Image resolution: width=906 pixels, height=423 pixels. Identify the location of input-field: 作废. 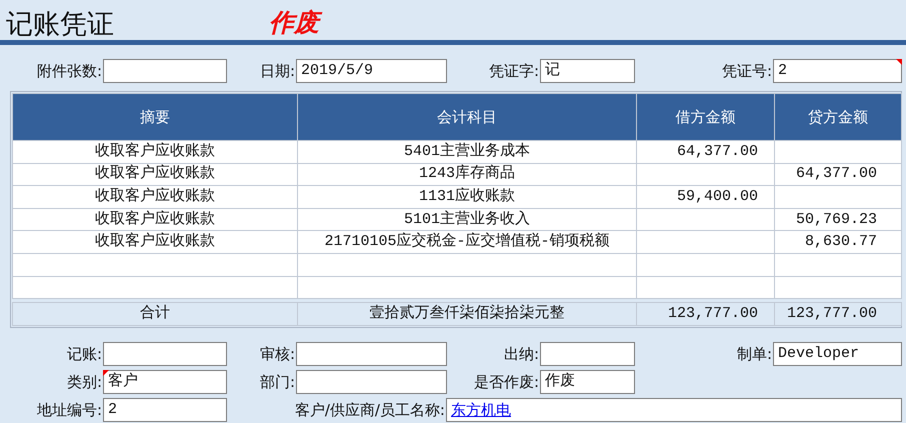
(587, 382).